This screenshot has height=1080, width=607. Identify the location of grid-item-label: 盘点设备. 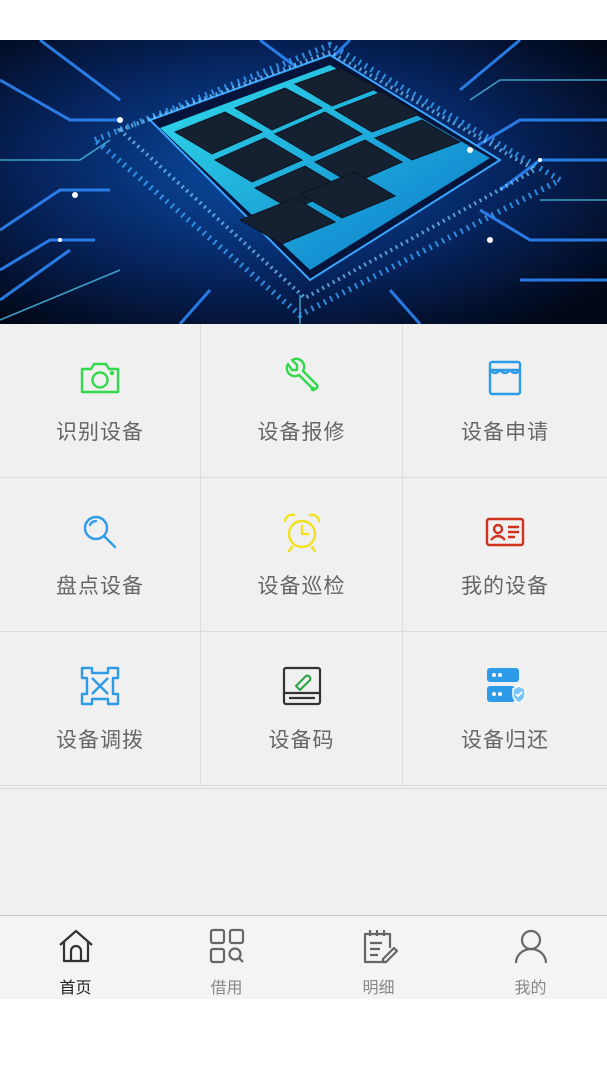
(100, 586).